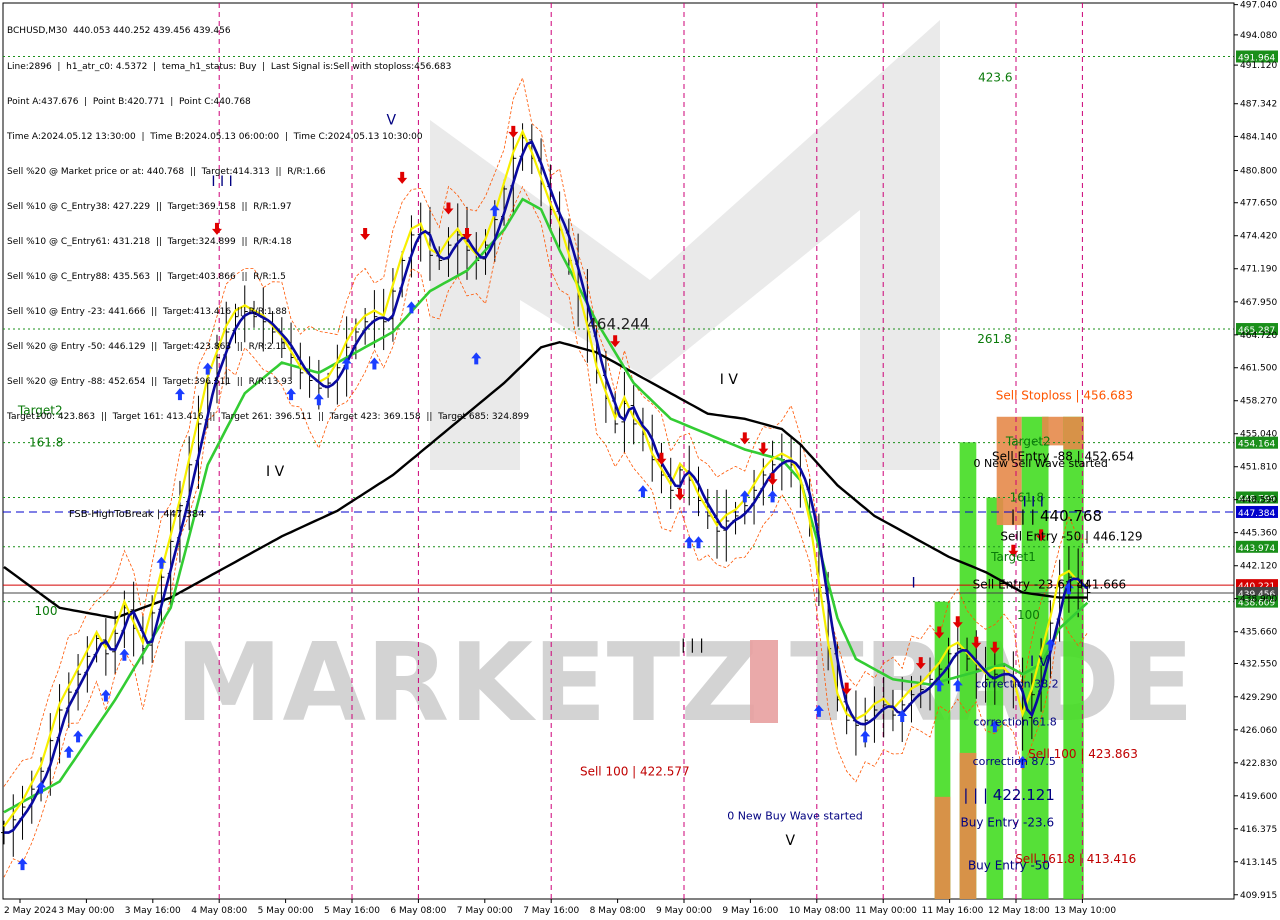 The height and width of the screenshot is (920, 1280). What do you see at coordinates (1258, 36) in the screenshot?
I see `price-tick-label: 494.080` at bounding box center [1258, 36].